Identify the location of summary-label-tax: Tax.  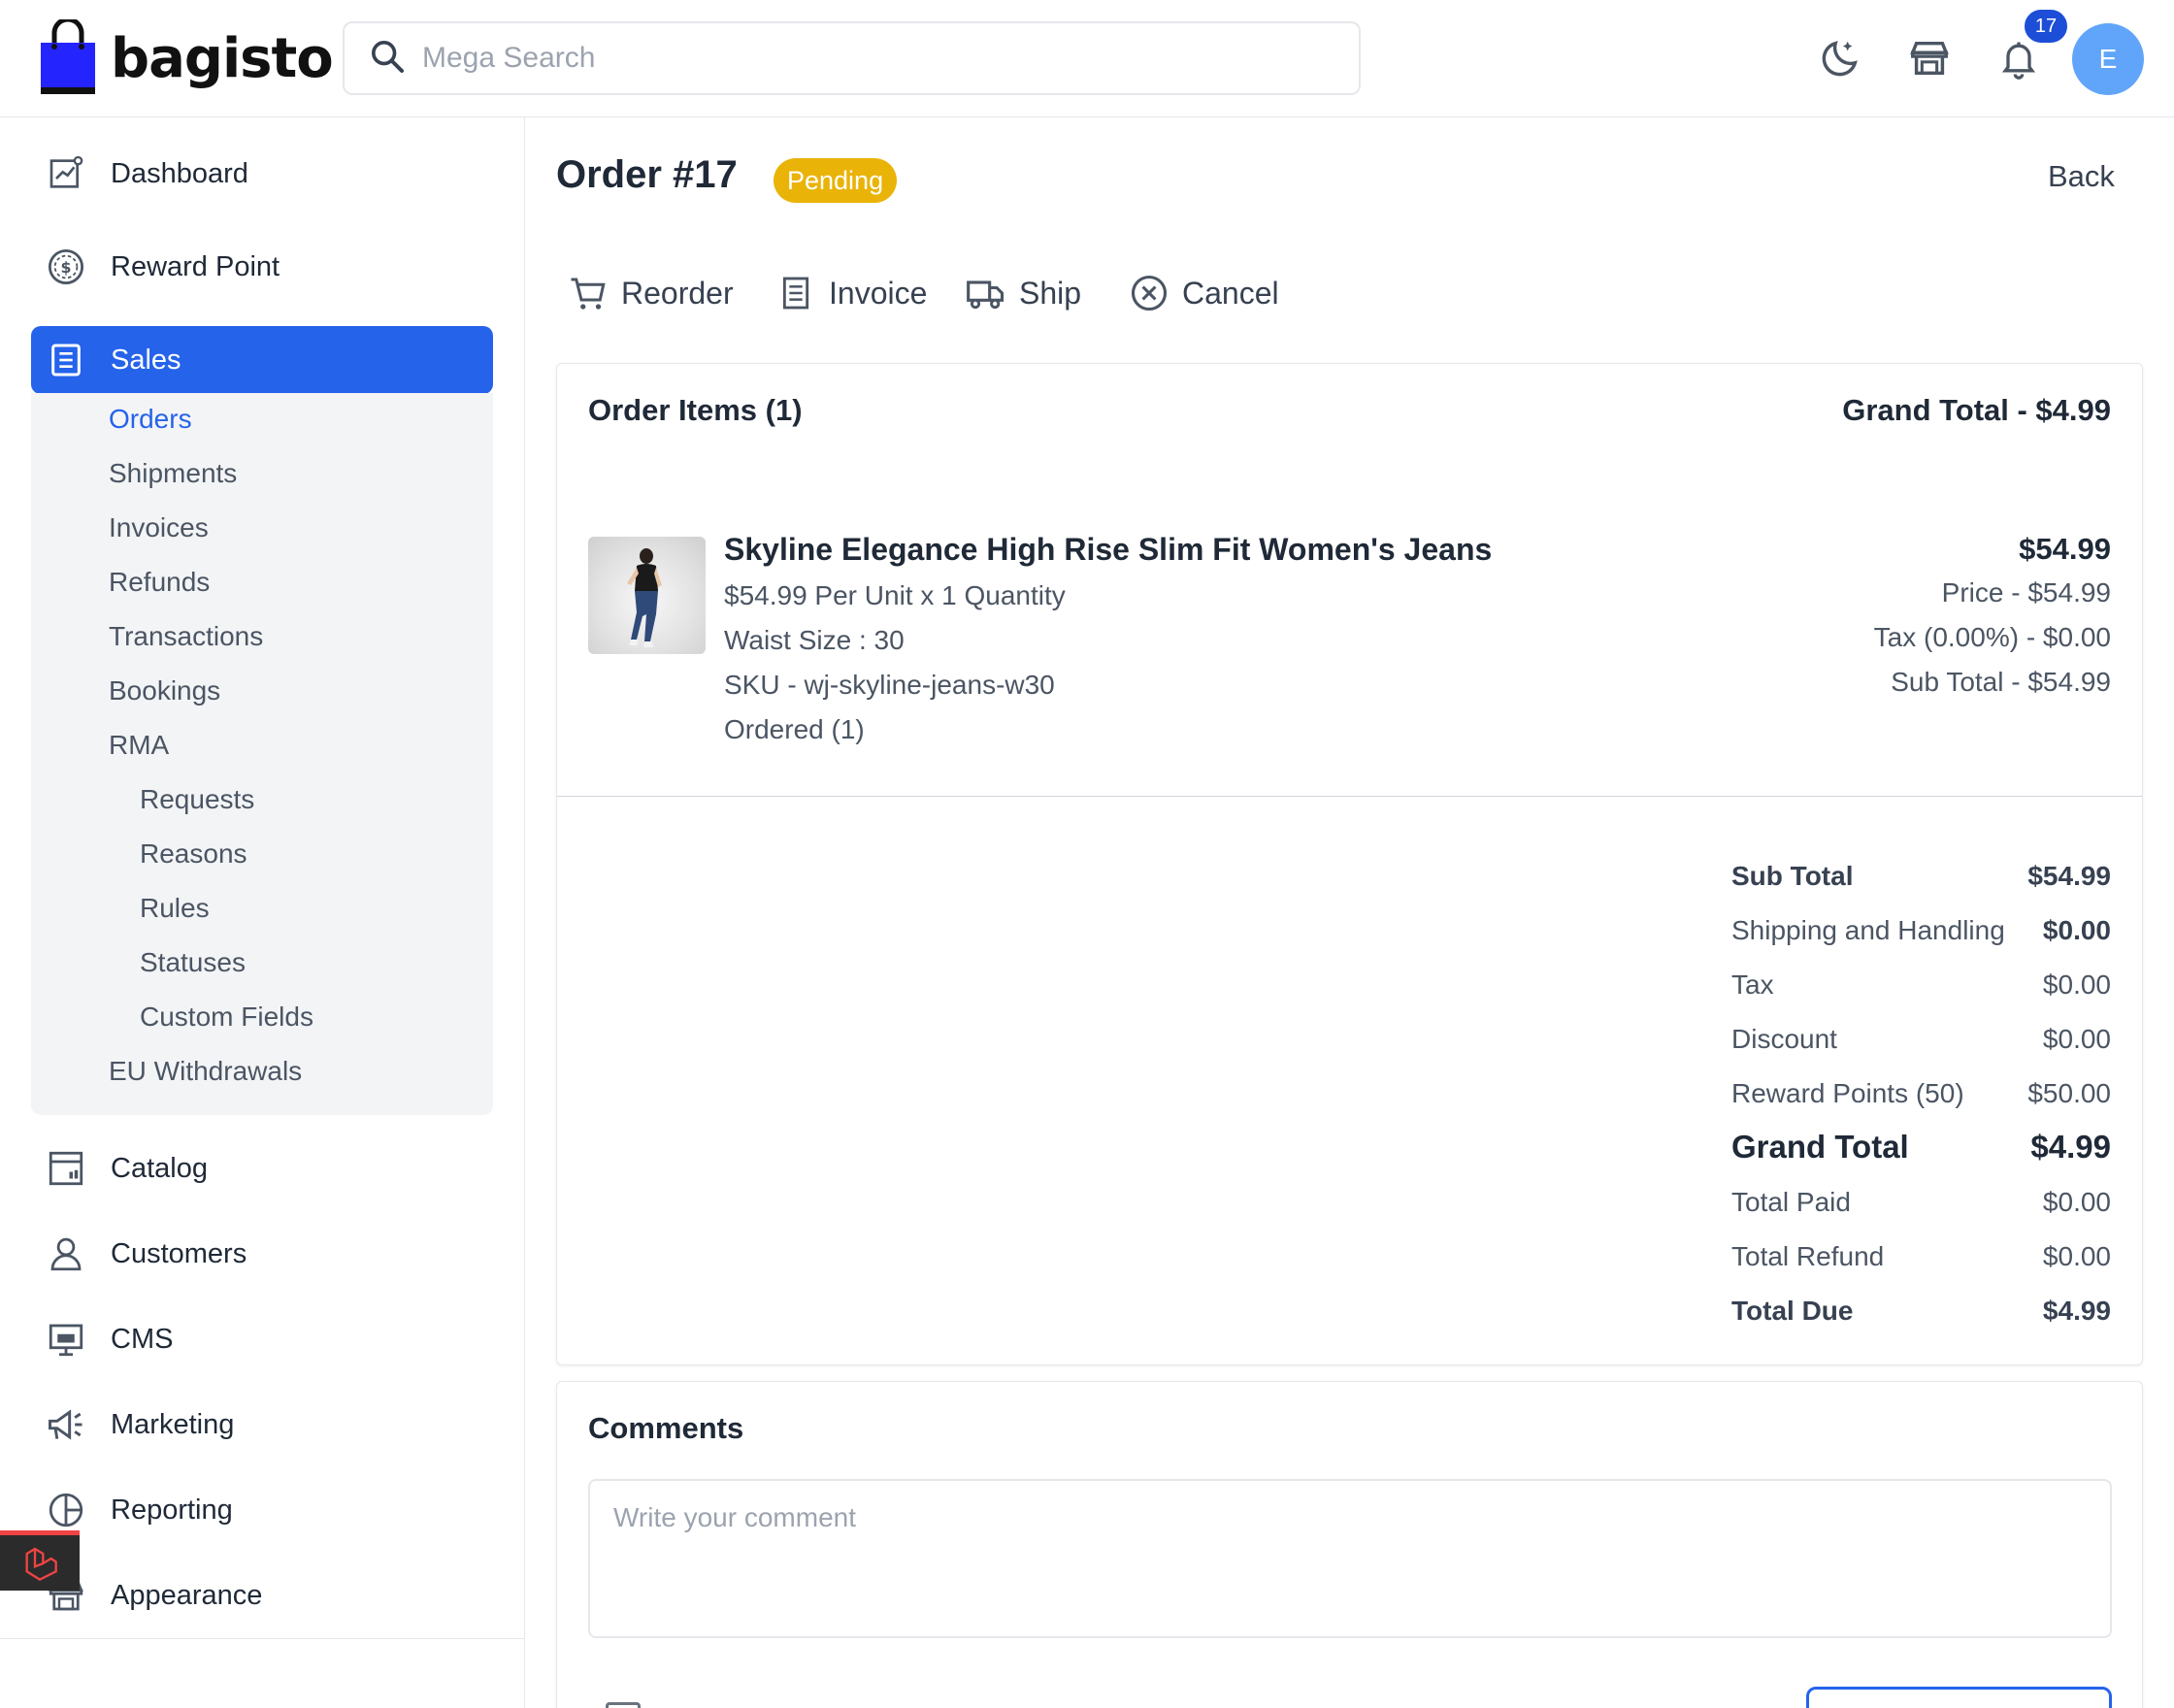
(1752, 984).